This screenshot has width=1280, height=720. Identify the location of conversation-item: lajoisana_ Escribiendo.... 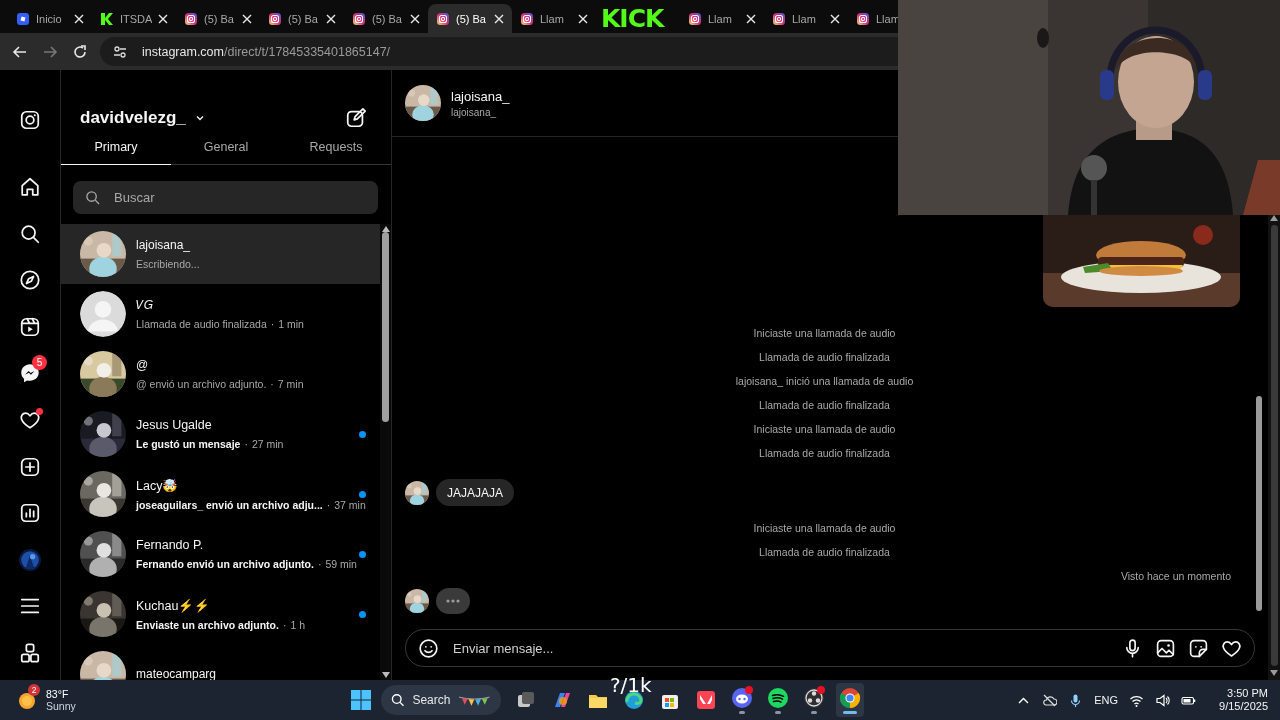
(220, 254).